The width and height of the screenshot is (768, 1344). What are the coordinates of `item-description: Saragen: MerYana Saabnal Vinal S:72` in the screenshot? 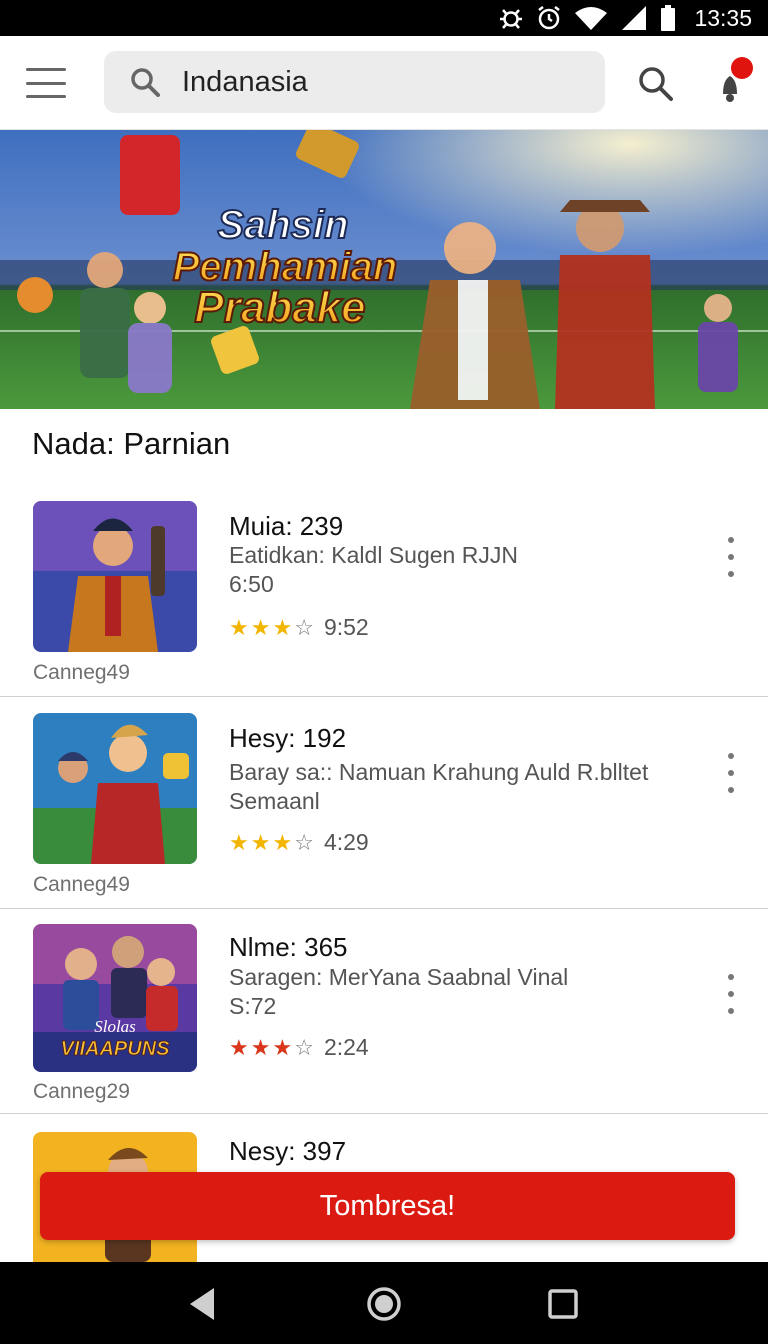 It's located at (399, 991).